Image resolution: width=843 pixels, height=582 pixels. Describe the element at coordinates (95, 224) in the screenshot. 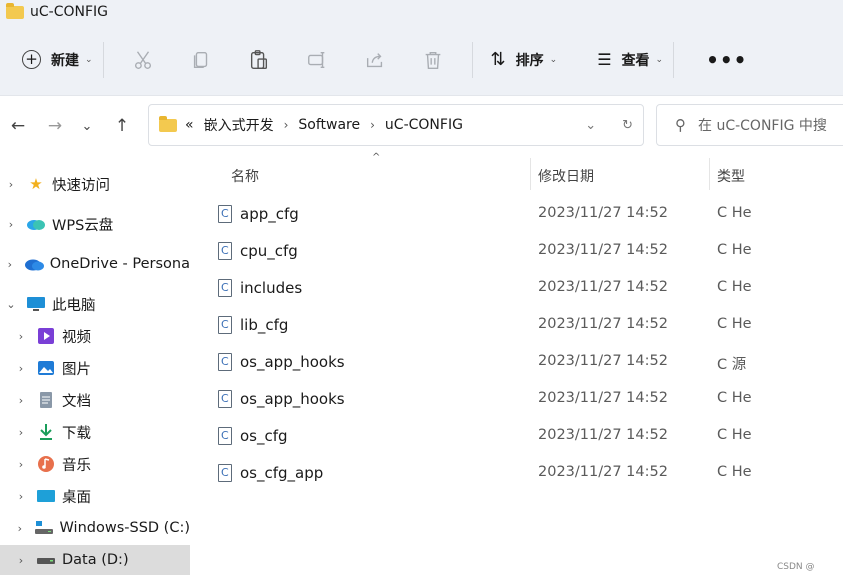

I see `sidebar-item-wps-cloud: › WPS云盘` at that location.